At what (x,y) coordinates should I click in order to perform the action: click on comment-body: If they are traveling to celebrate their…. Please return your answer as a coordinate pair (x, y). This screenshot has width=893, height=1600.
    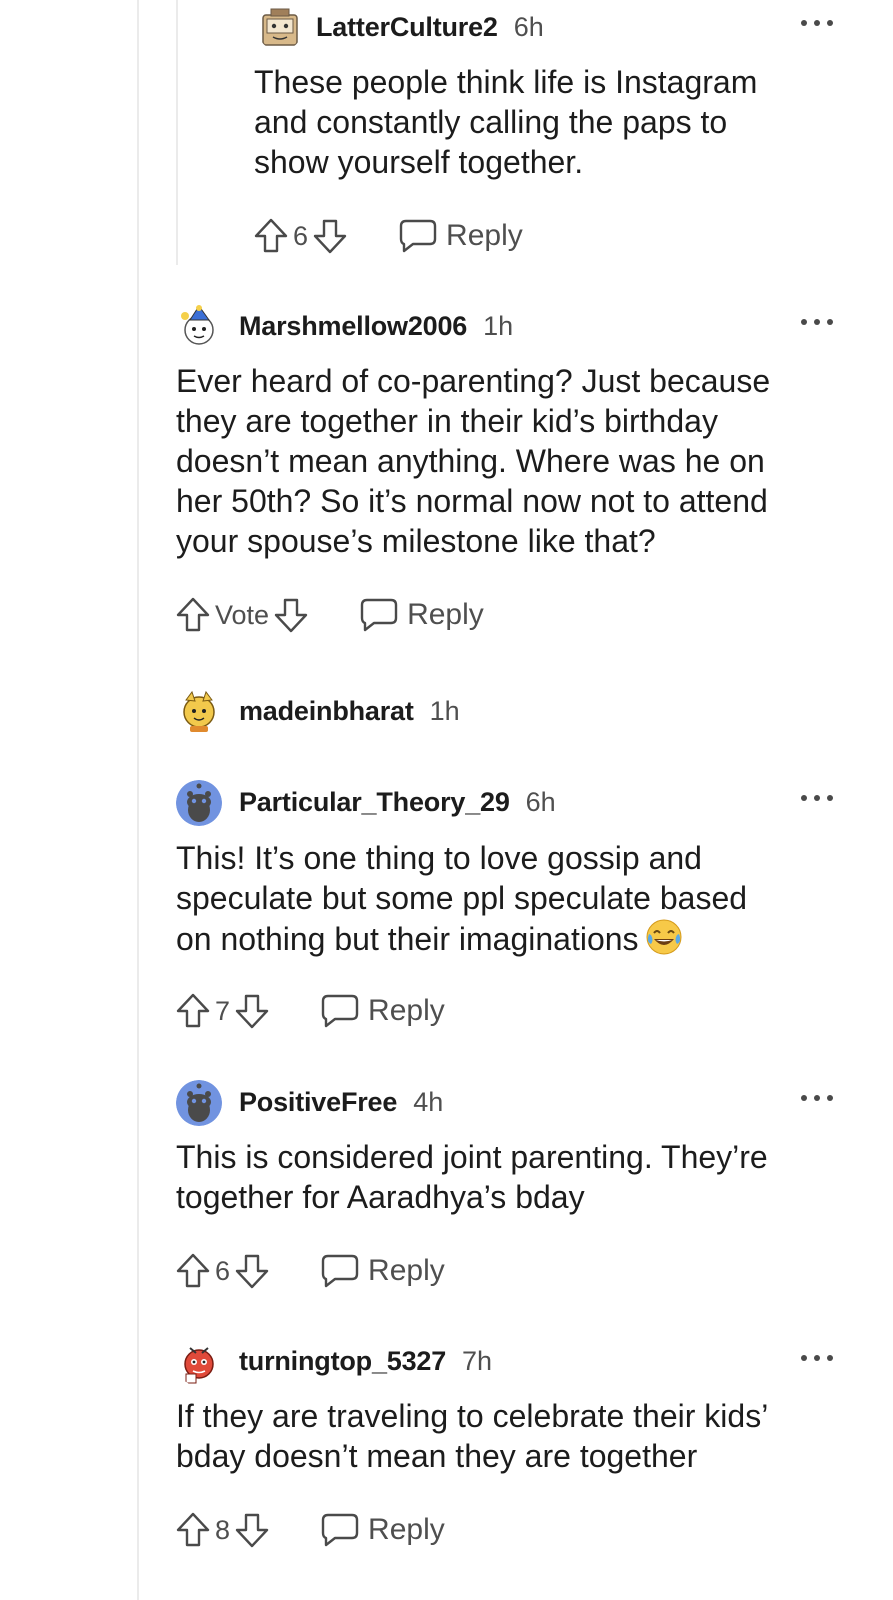
    Looking at the image, I should click on (472, 1436).